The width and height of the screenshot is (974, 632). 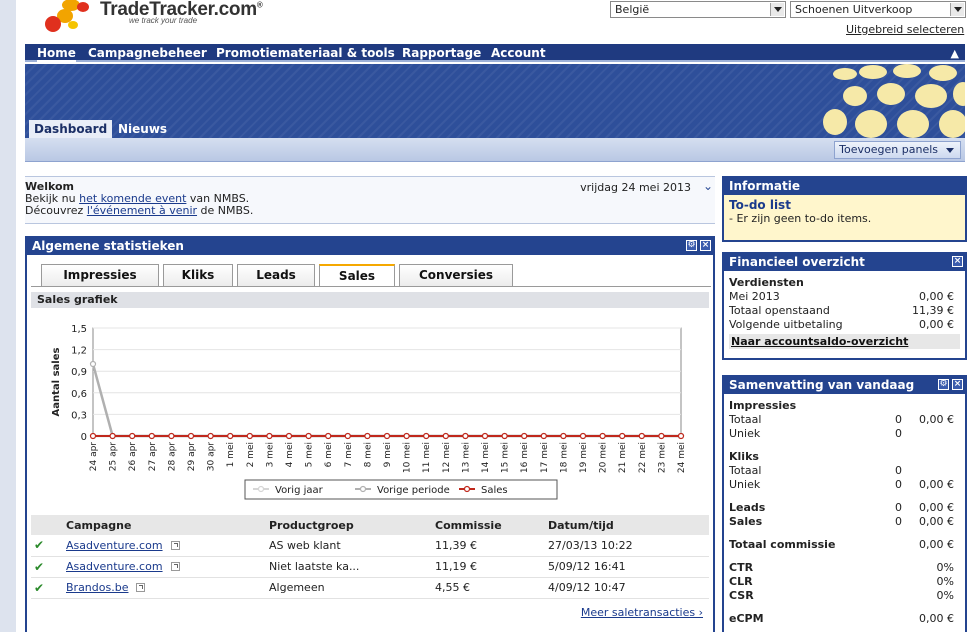 What do you see at coordinates (779, 310) in the screenshot?
I see `financial-label: Totaal openstaand` at bounding box center [779, 310].